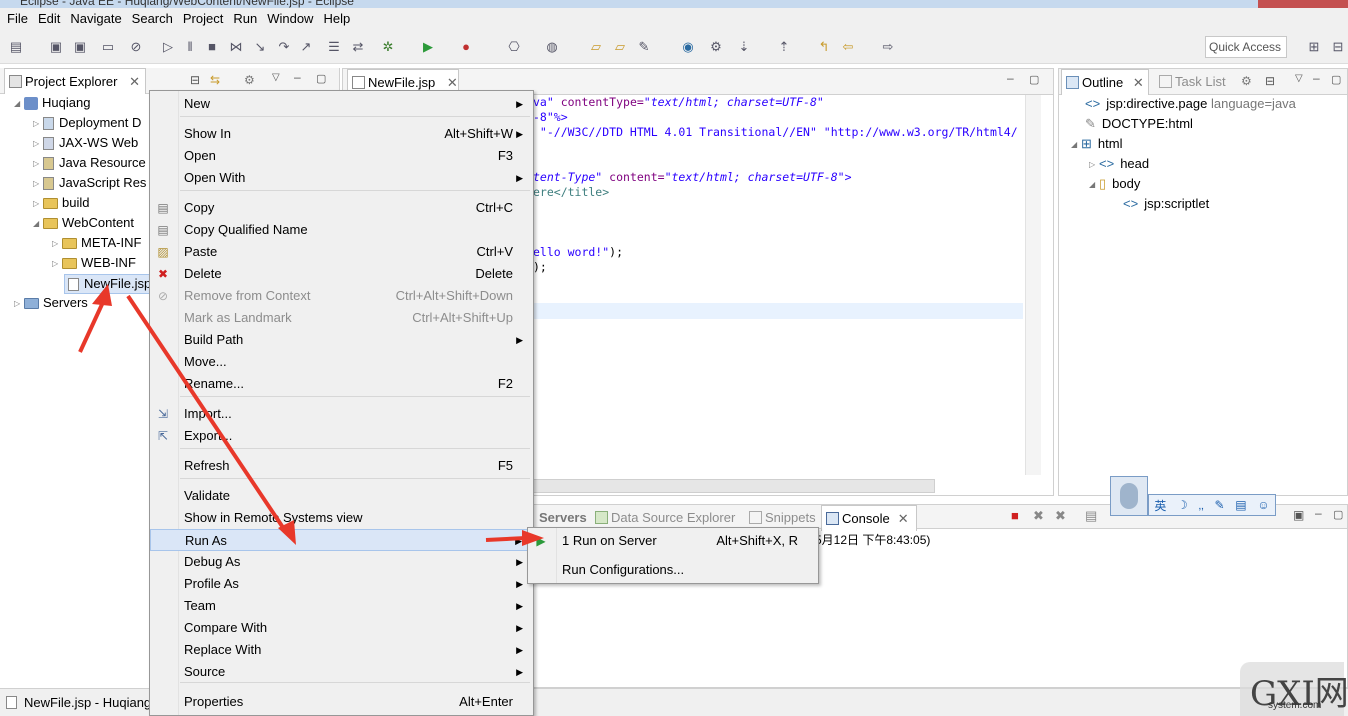 The height and width of the screenshot is (716, 1348). I want to click on annotation-arrows, so click(311, 415).